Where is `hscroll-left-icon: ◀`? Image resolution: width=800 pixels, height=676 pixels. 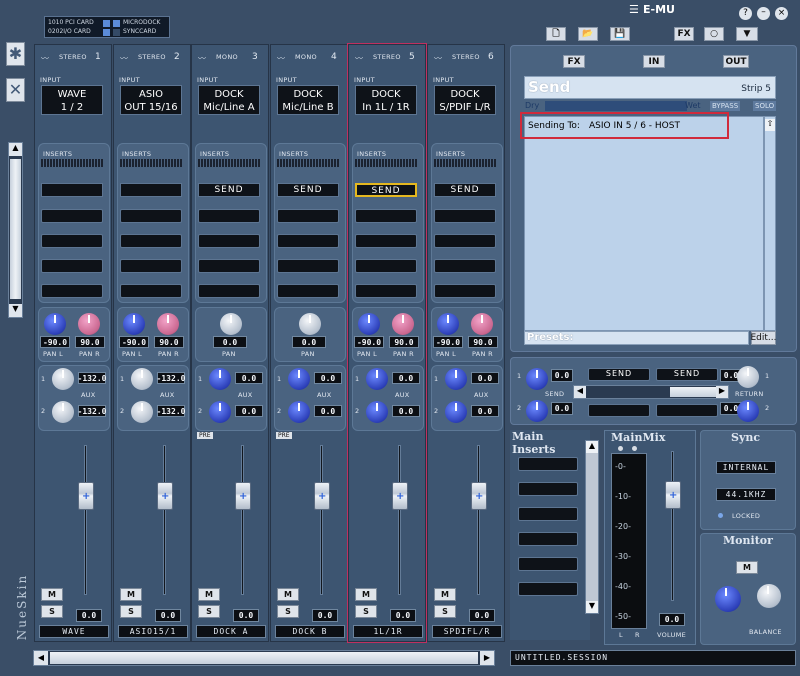 hscroll-left-icon: ◀ is located at coordinates (41, 658).